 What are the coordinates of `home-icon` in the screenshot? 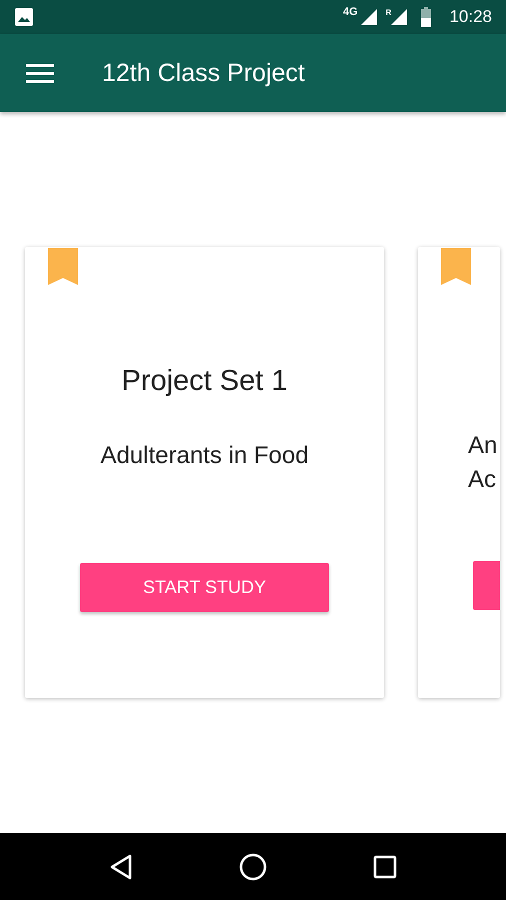 It's located at (253, 866).